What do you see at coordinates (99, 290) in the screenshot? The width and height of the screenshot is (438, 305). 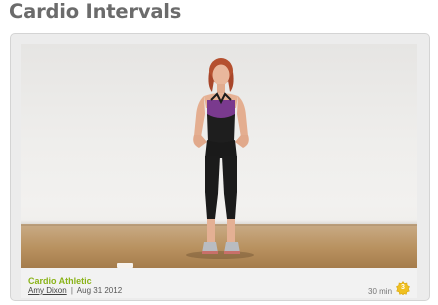 I see `publish-date: Aug 31 2012` at bounding box center [99, 290].